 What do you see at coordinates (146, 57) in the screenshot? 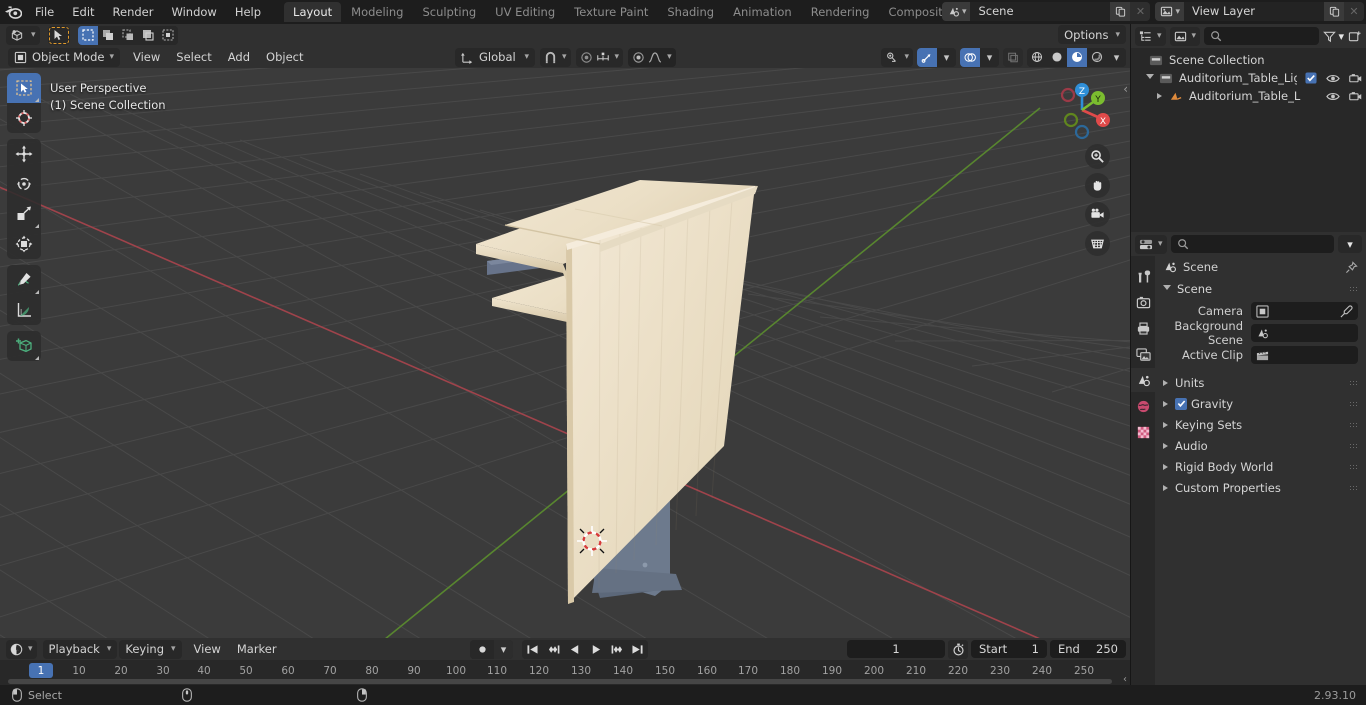
I see `viewport-menu-view: View` at bounding box center [146, 57].